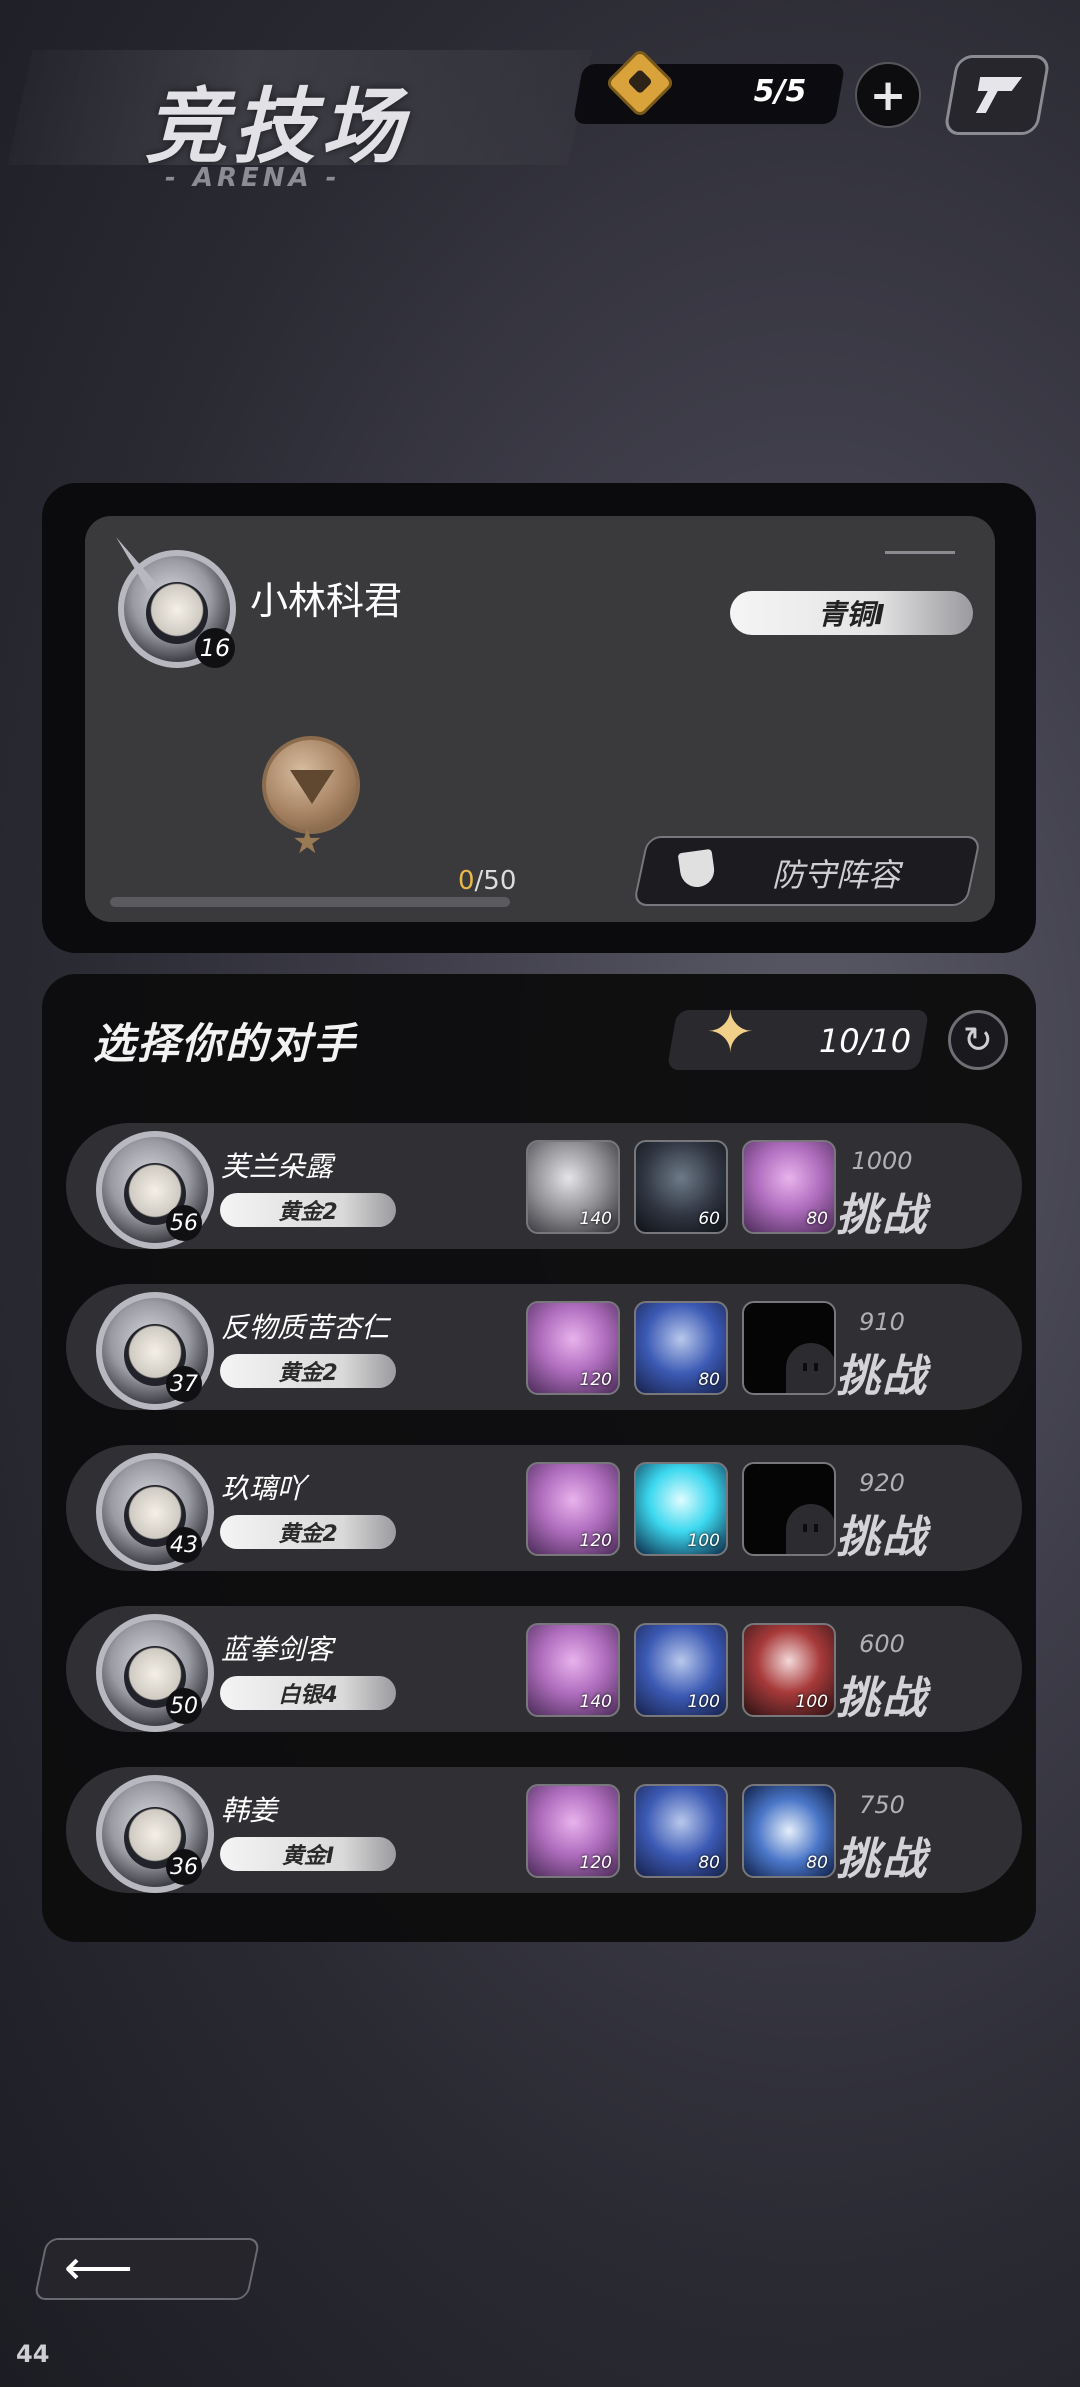 This screenshot has height=2387, width=1080. I want to click on opponent-row: 56 芙兰朵露 黄金2 140 60 80 1000 挑战, so click(544, 1186).